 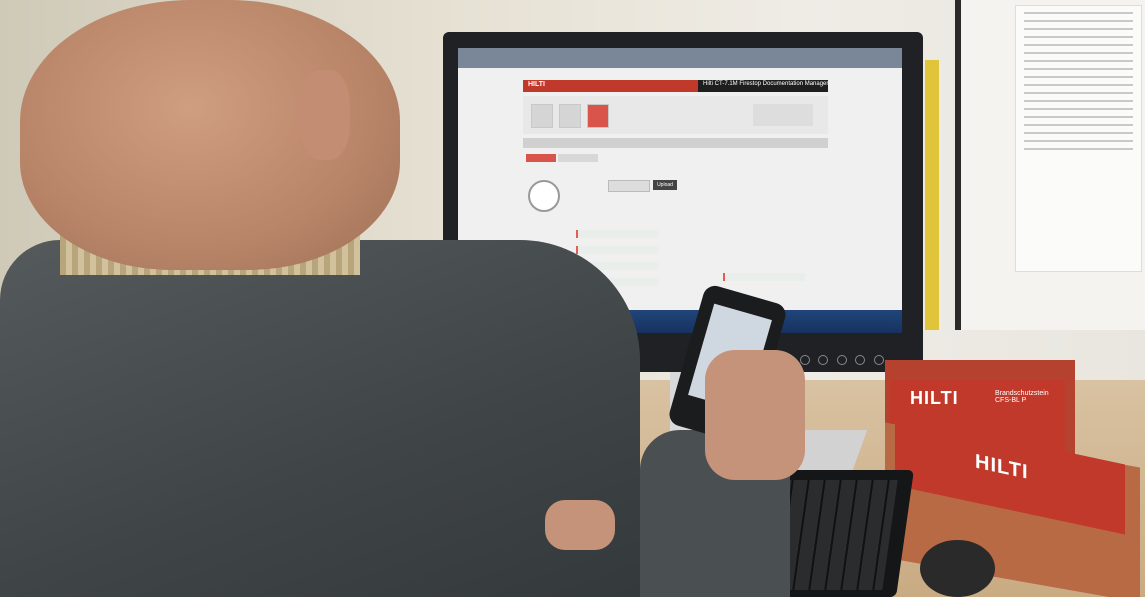 I want to click on user-icon, so click(x=570, y=116).